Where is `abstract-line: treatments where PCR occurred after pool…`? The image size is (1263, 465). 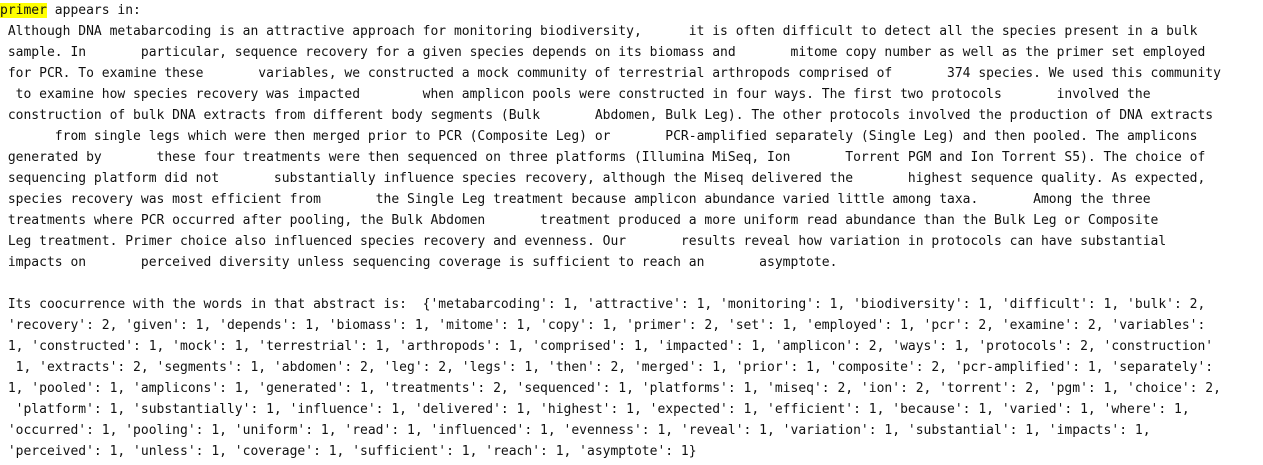 abstract-line: treatments where PCR occurred after pool… is located at coordinates (579, 220).